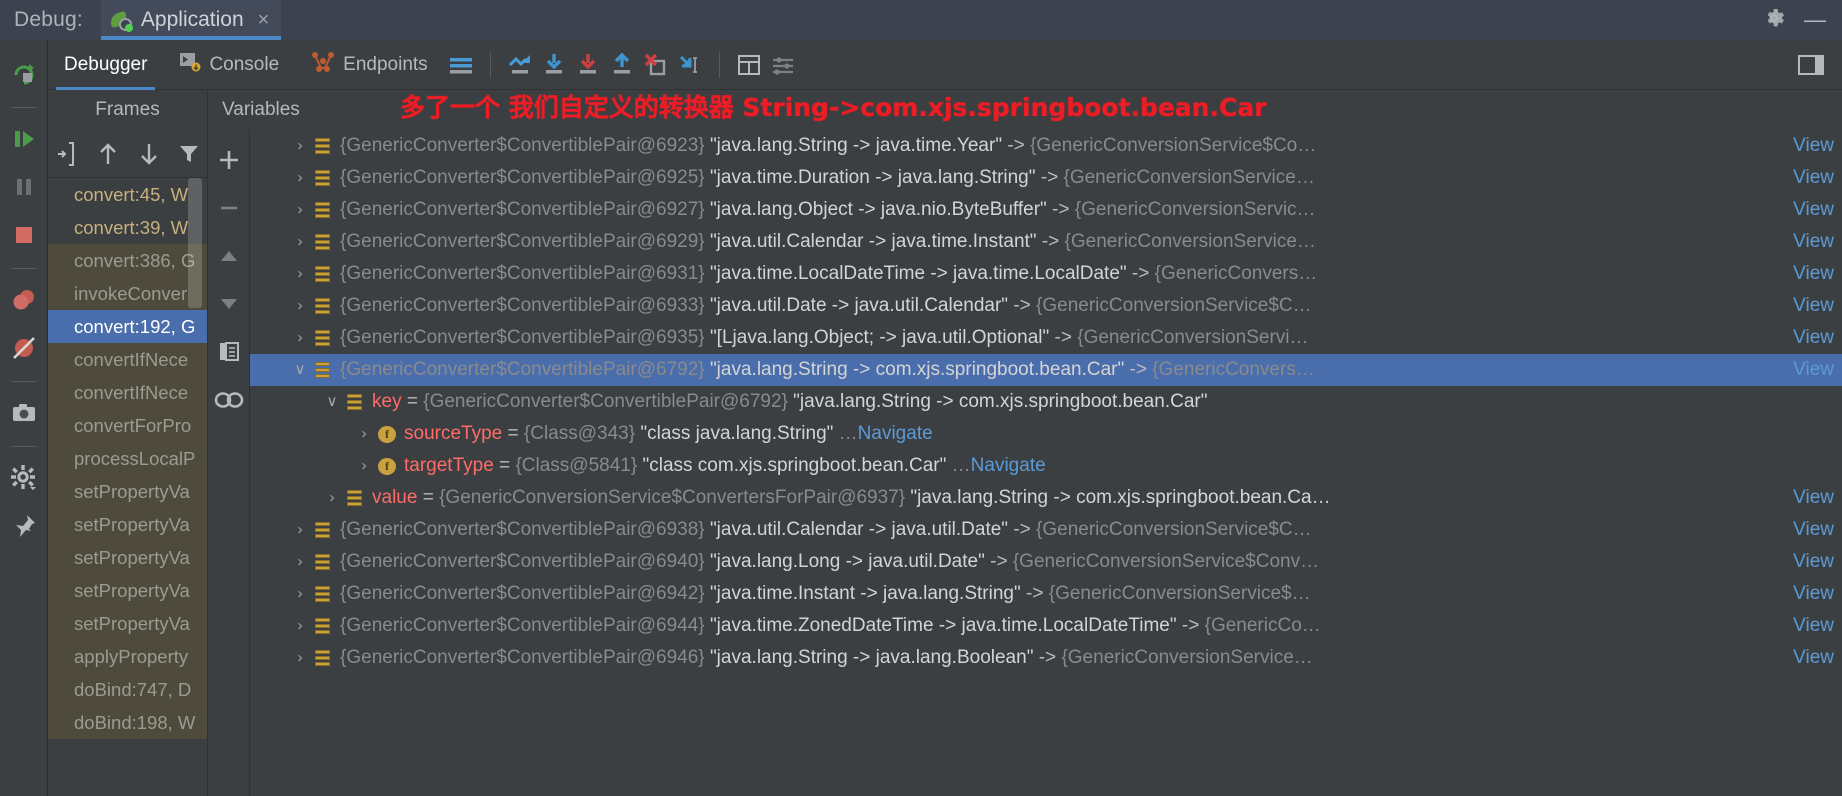 This screenshot has width=1842, height=796. What do you see at coordinates (24, 413) in the screenshot?
I see `camera-icon` at bounding box center [24, 413].